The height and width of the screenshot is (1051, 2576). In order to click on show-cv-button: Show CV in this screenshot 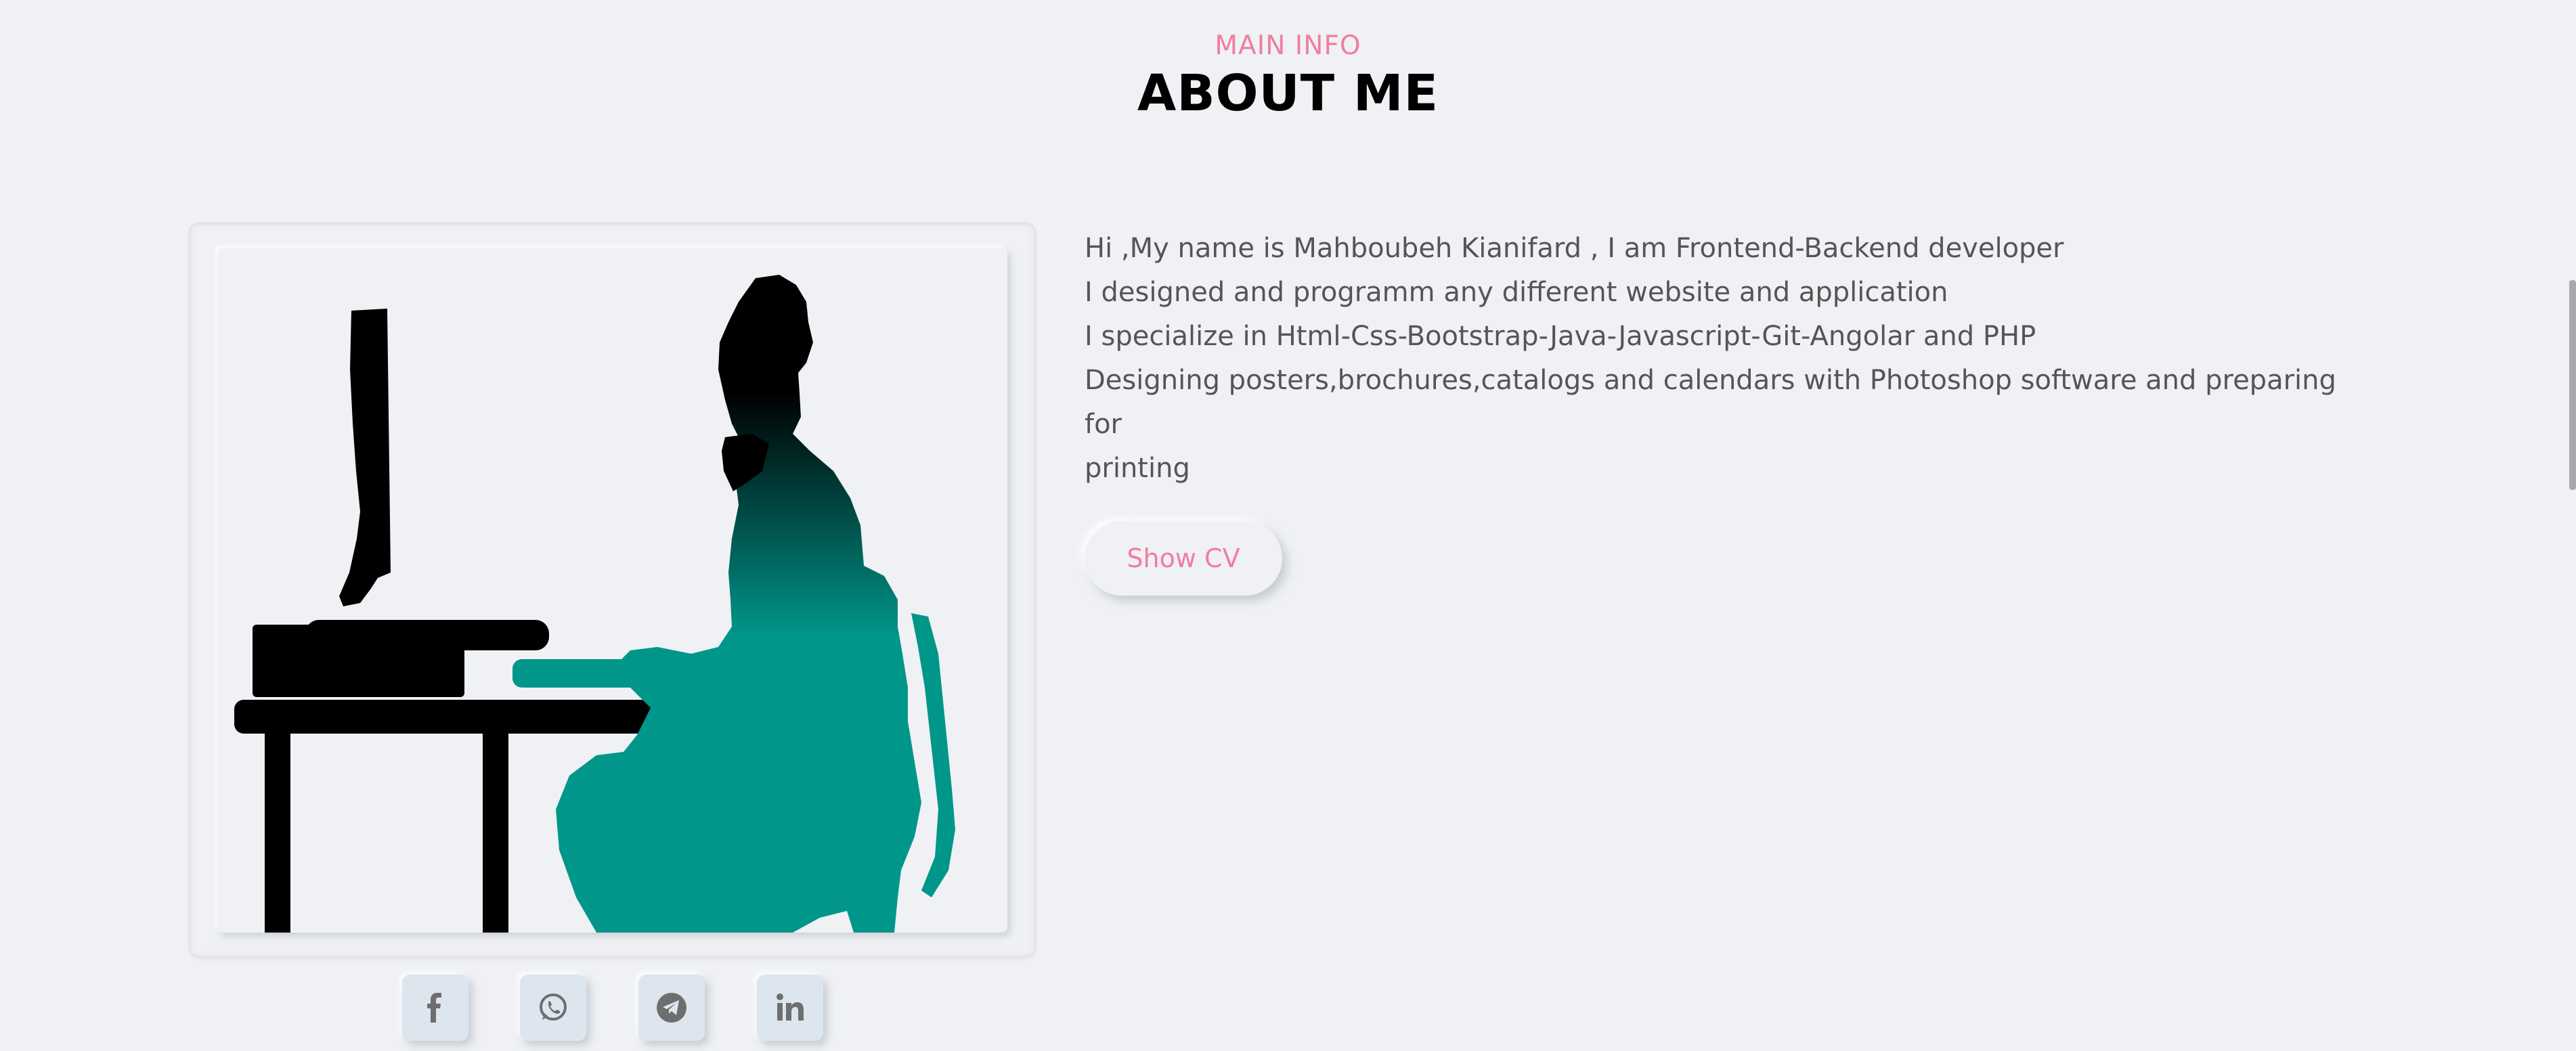, I will do `click(1183, 558)`.